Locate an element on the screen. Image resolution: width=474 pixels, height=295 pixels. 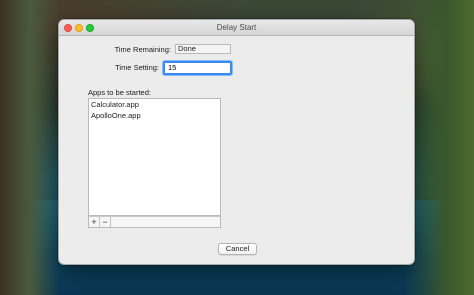
list-item: ApolloOne.app is located at coordinates (154, 115).